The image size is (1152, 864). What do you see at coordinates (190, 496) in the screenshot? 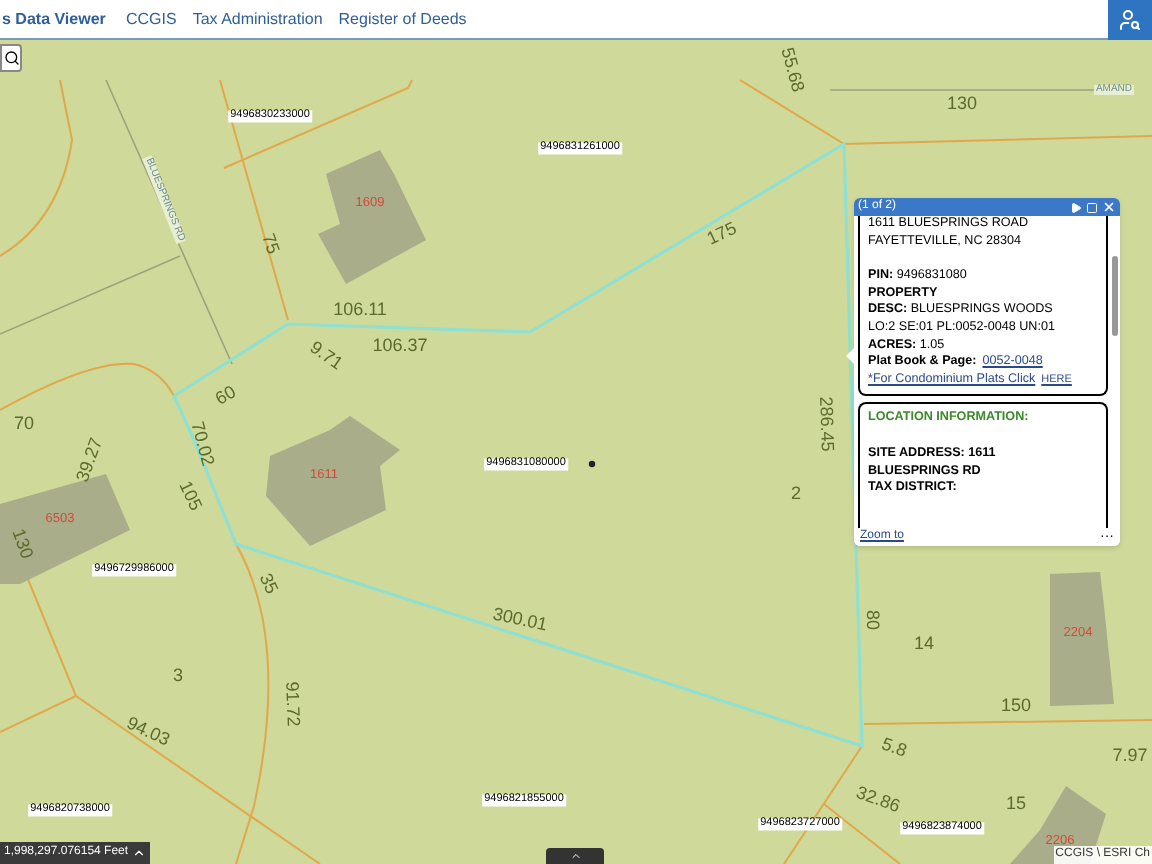
I see `dimension-label: 105` at bounding box center [190, 496].